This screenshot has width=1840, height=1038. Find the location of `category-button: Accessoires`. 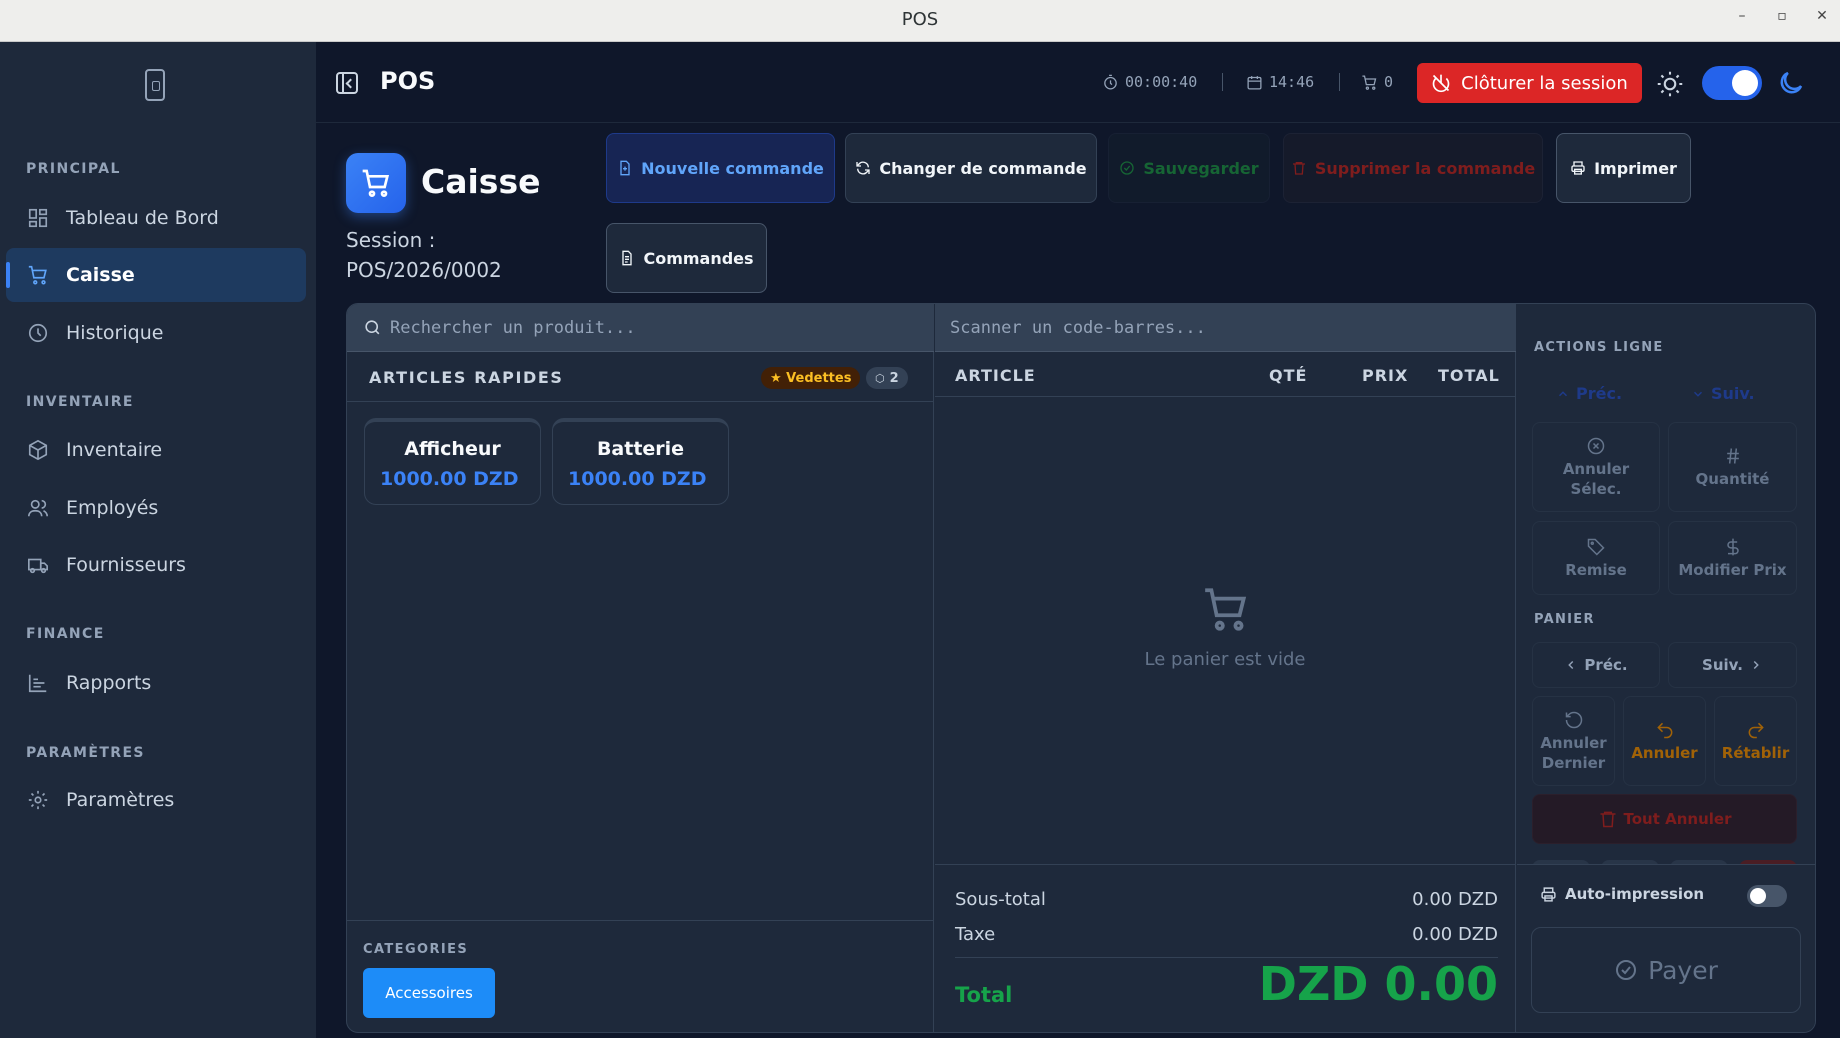

category-button: Accessoires is located at coordinates (429, 993).